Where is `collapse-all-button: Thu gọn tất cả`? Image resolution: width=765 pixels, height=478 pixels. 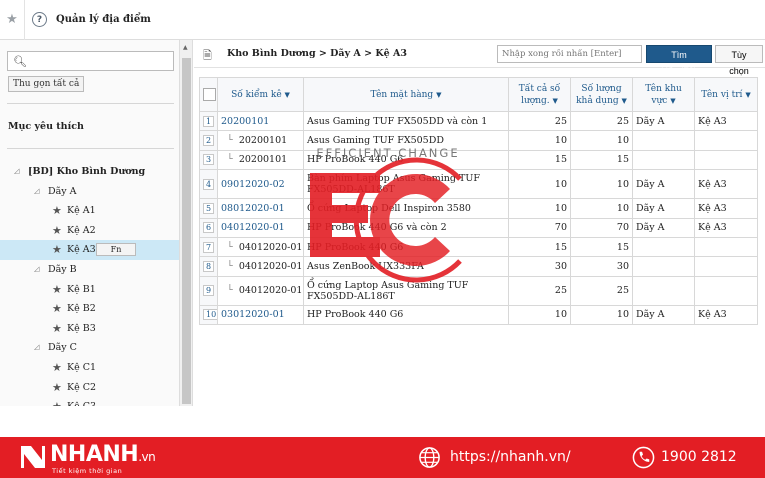
collapse-all-button: Thu gọn tất cả is located at coordinates (46, 84).